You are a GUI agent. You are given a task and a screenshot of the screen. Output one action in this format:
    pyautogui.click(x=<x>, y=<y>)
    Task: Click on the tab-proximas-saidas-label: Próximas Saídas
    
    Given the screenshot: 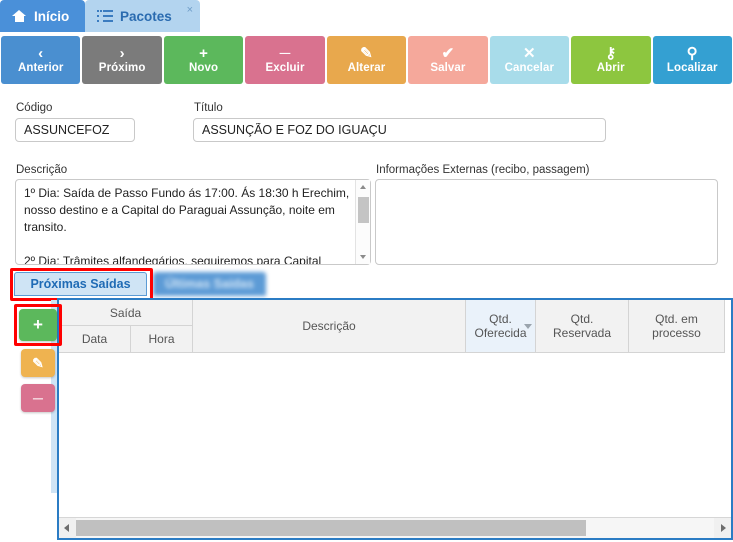 What is the action you would take?
    pyautogui.click(x=80, y=284)
    